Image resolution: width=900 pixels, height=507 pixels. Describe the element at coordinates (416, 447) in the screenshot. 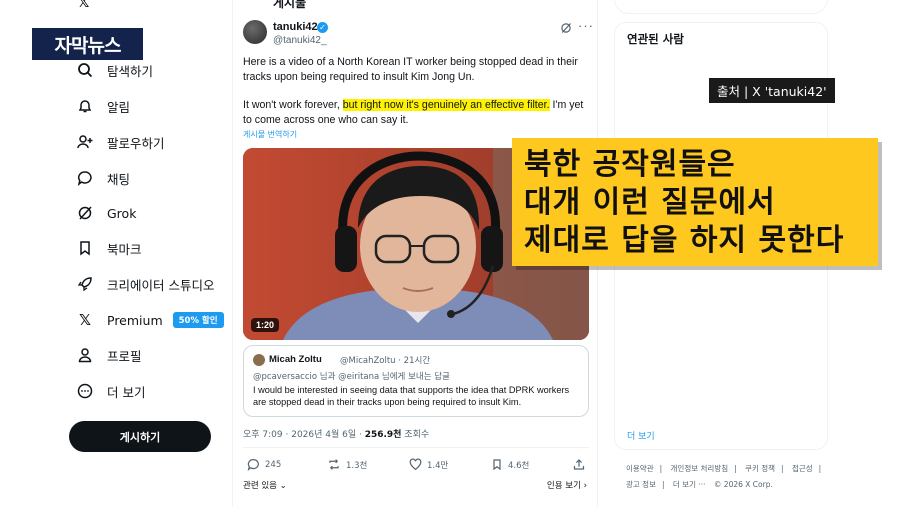

I see `divider` at that location.